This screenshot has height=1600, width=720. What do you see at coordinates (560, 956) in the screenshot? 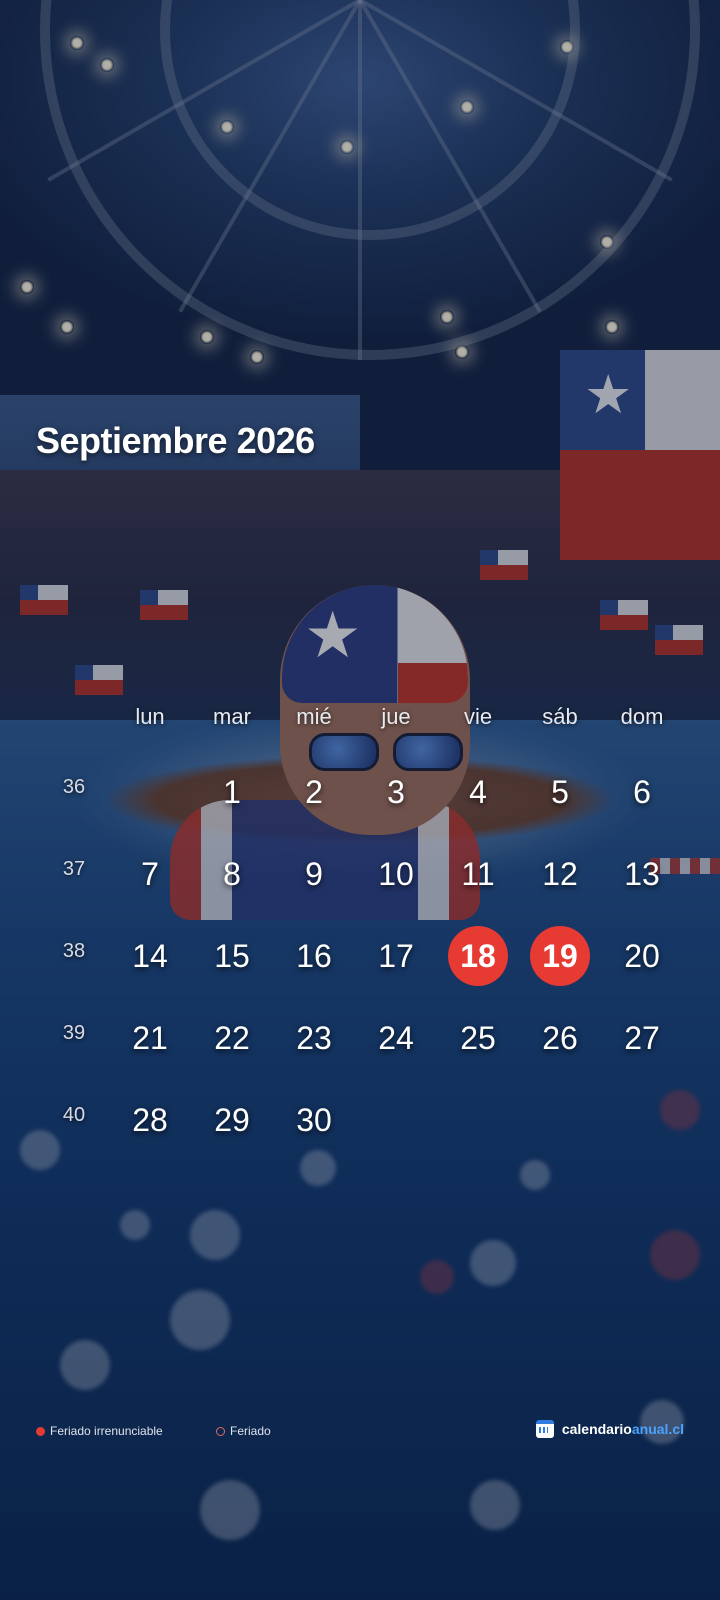
I see `day-cell-holiday-irrenunciable: 19` at bounding box center [560, 956].